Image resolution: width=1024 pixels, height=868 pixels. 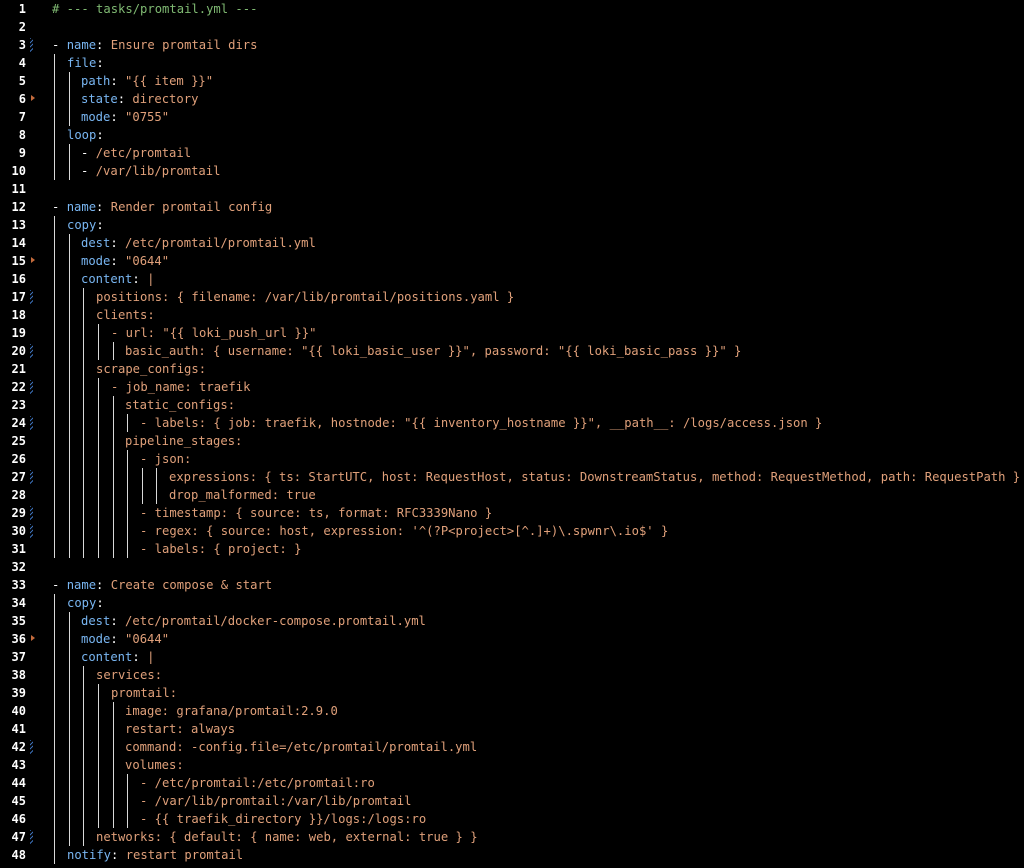 I want to click on code-line: 44 - /etc/promtail:/etc/promtail:ro, so click(x=512, y=783).